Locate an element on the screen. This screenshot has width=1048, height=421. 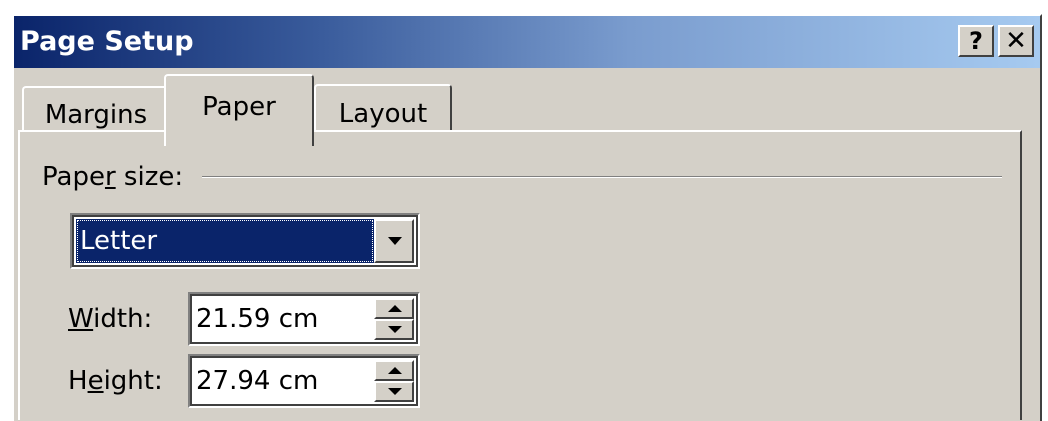
height-increment-button is located at coordinates (394, 370).